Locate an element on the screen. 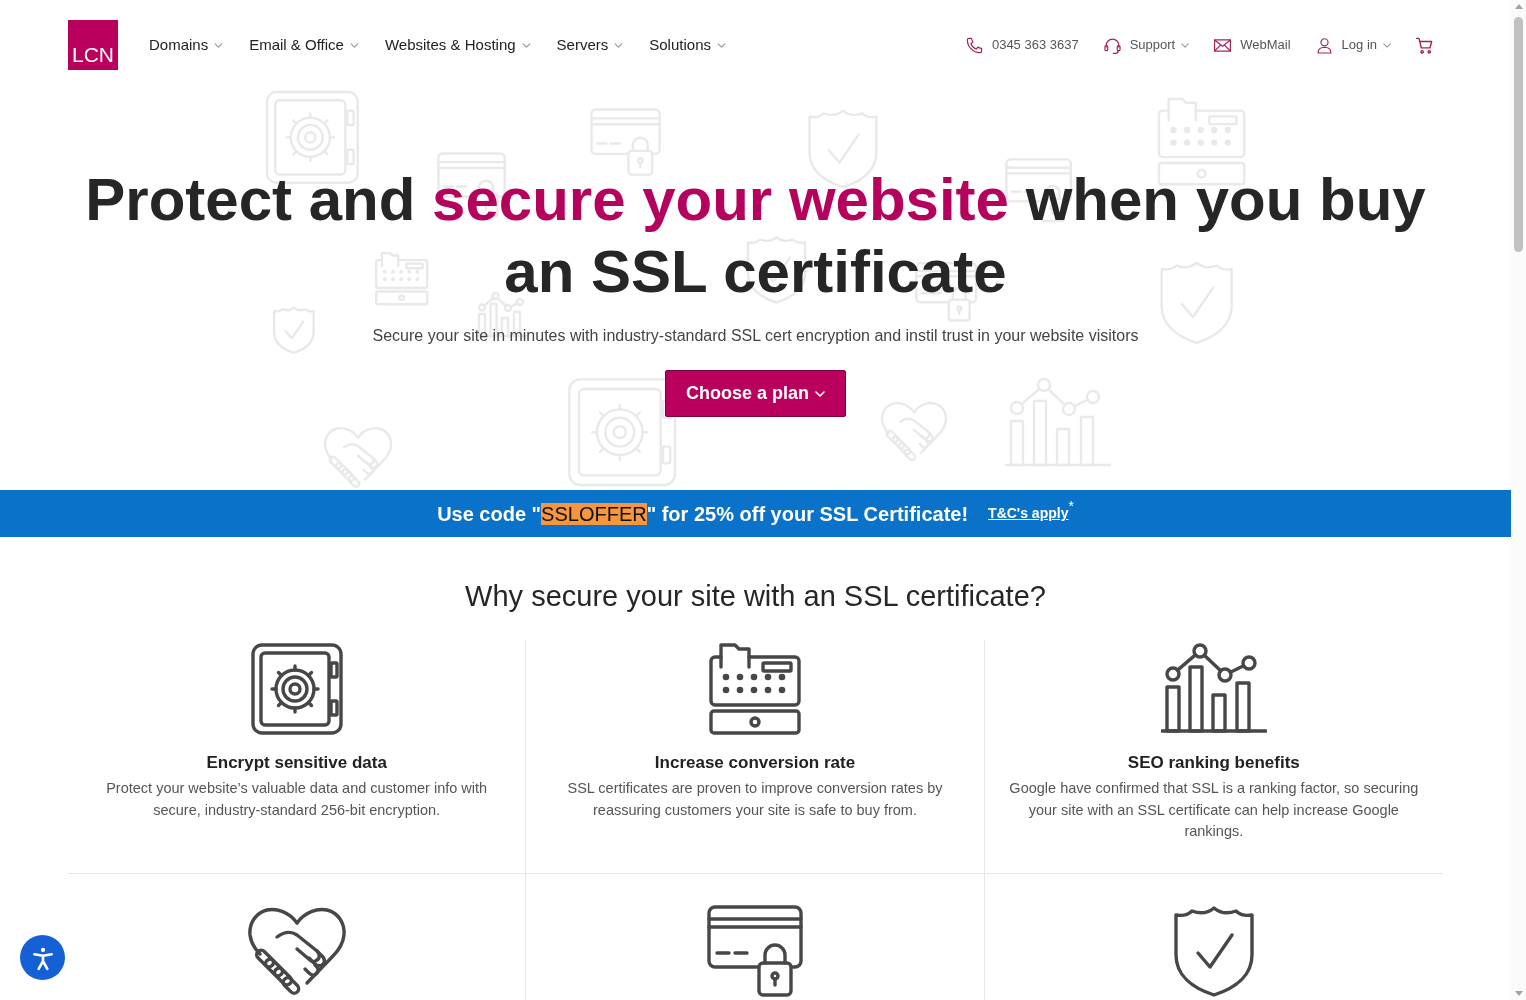  support-menu-button: Support is located at coordinates (1146, 45).